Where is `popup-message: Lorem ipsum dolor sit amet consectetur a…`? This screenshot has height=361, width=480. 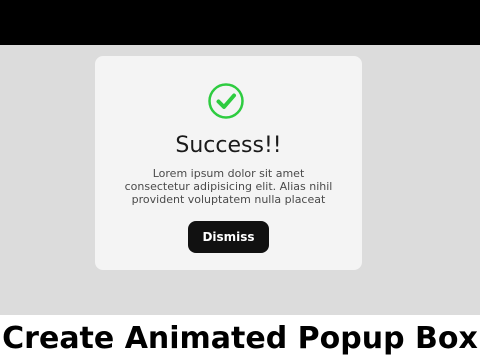 popup-message: Lorem ipsum dolor sit amet consectetur a… is located at coordinates (228, 186).